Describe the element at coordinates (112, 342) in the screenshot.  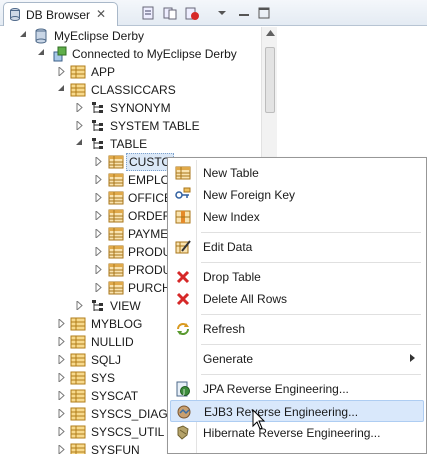
I see `tree-node-label: NULLID` at that location.